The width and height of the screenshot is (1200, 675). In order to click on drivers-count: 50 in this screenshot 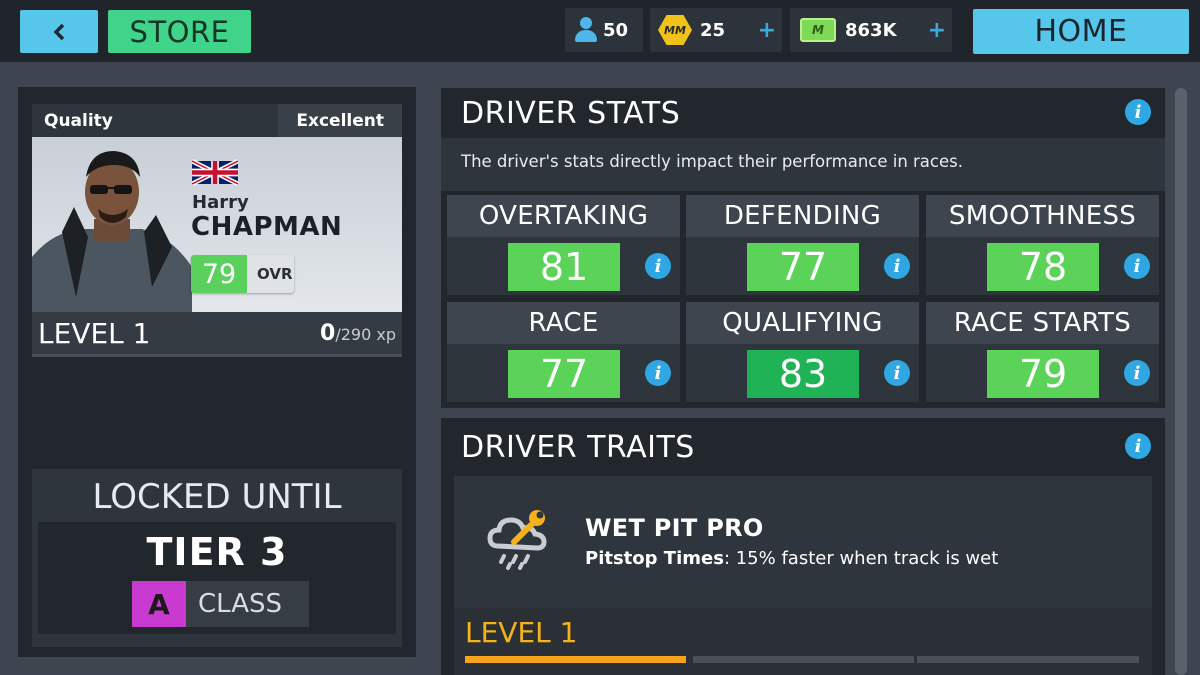, I will do `click(616, 30)`.